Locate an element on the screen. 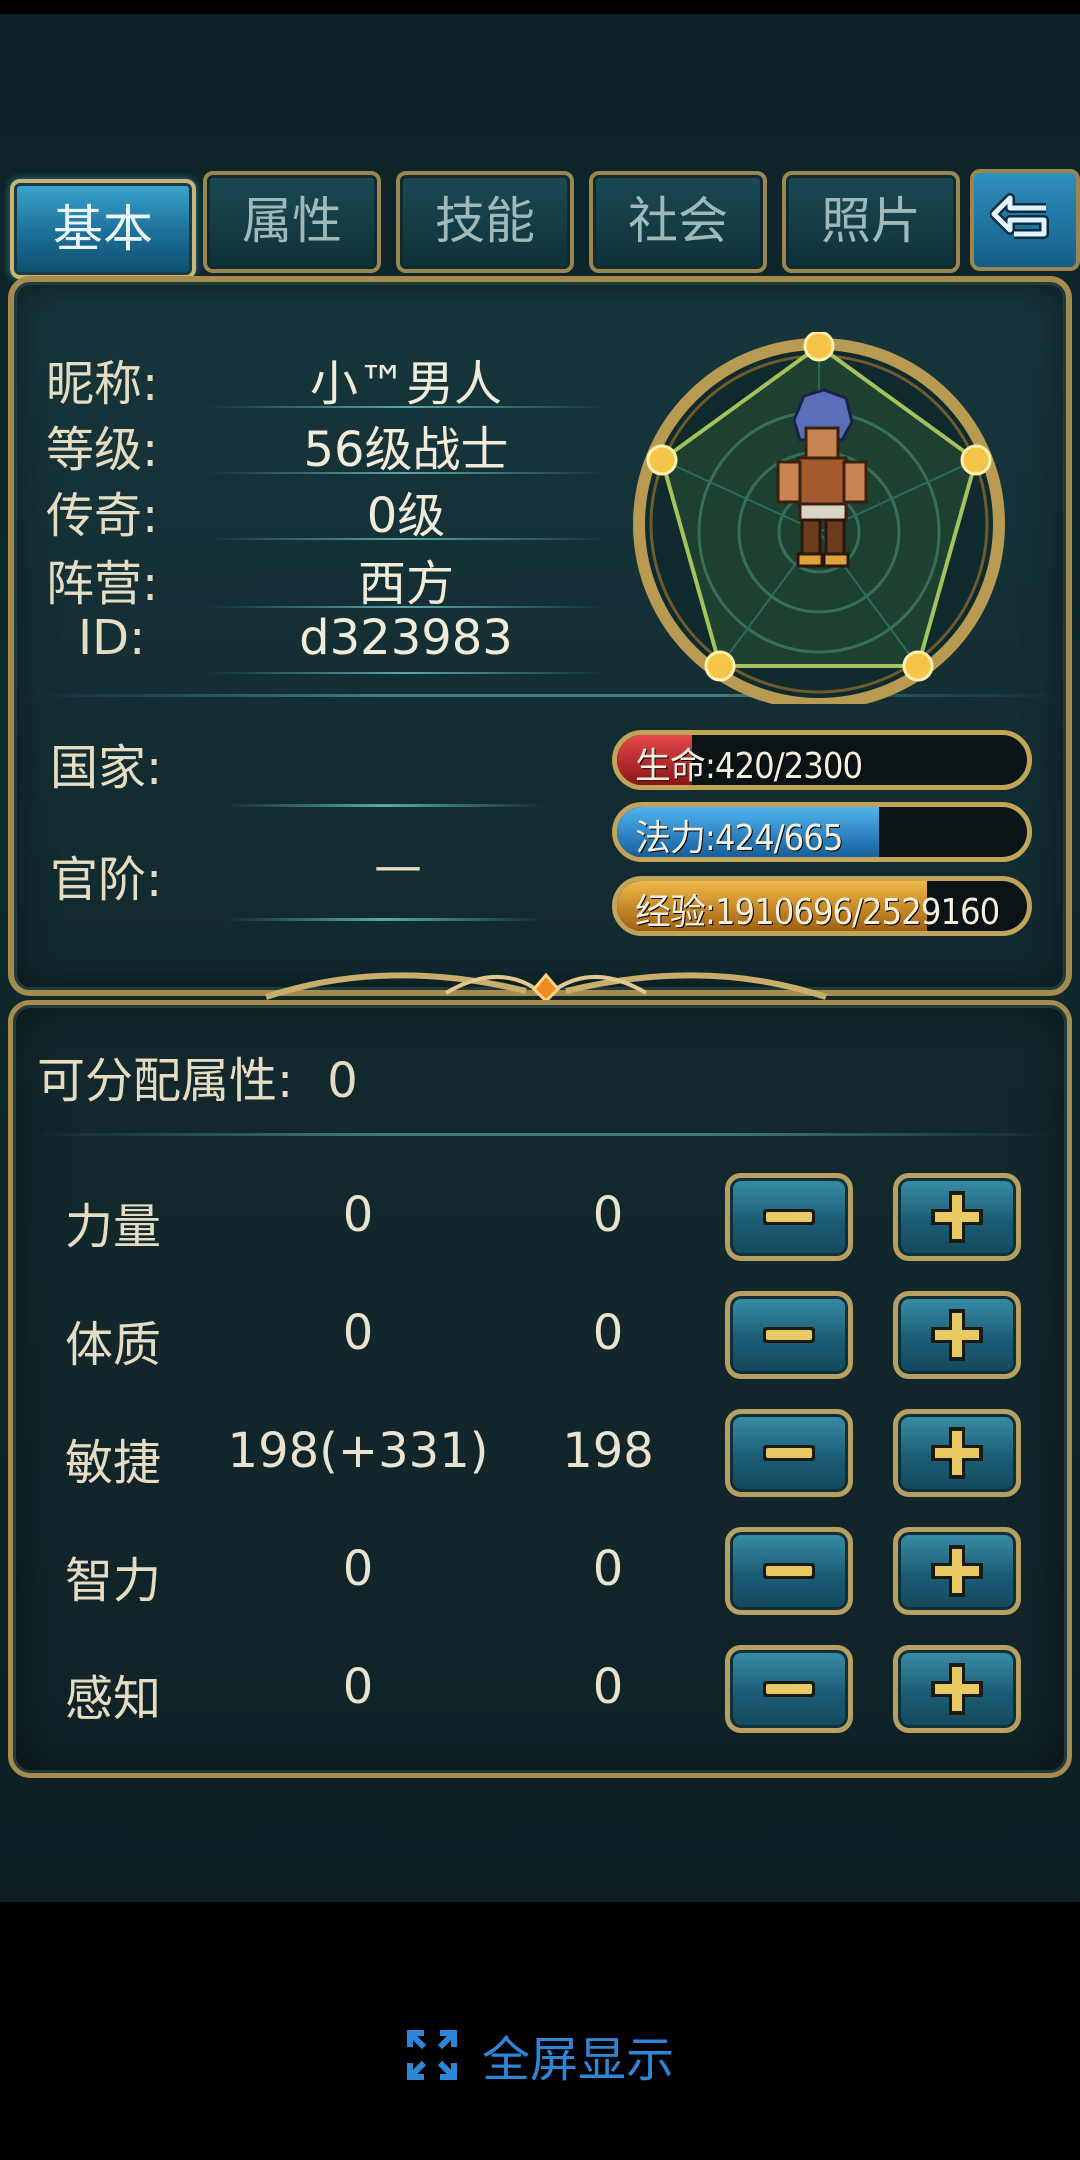 The width and height of the screenshot is (1080, 2160). attr-name: 智力 is located at coordinates (113, 1581).